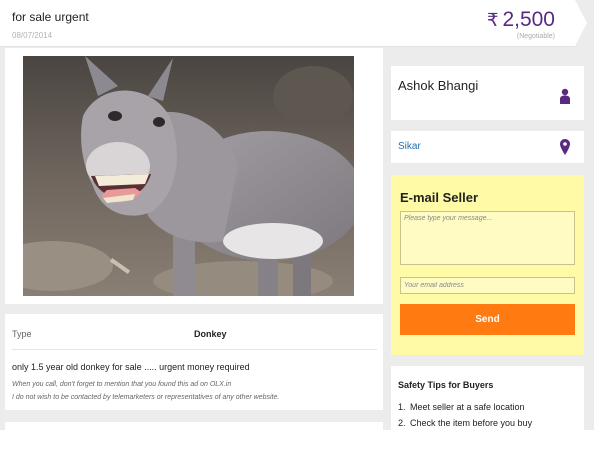 The height and width of the screenshot is (450, 600). I want to click on rupee-symbol: ₹, so click(492, 20).